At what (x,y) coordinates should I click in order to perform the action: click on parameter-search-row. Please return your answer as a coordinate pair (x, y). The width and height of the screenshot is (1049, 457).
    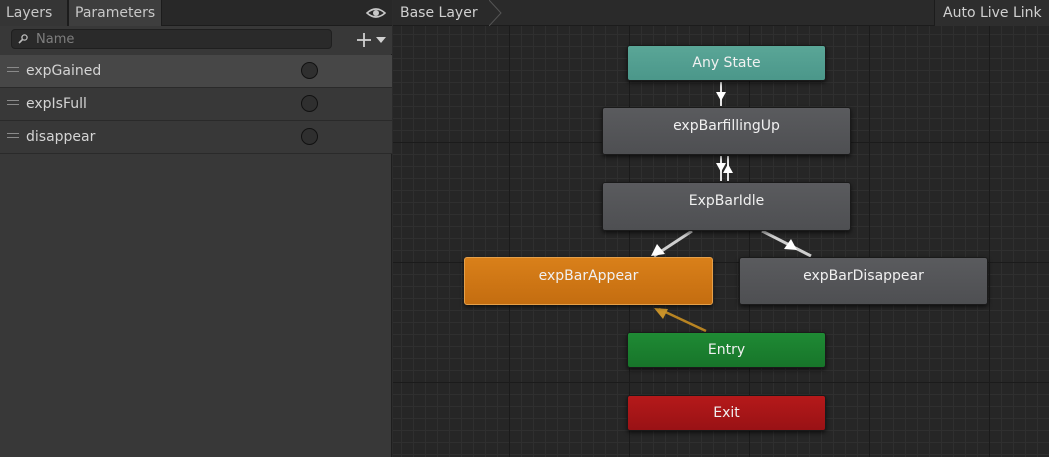
    Looking at the image, I should click on (196, 40).